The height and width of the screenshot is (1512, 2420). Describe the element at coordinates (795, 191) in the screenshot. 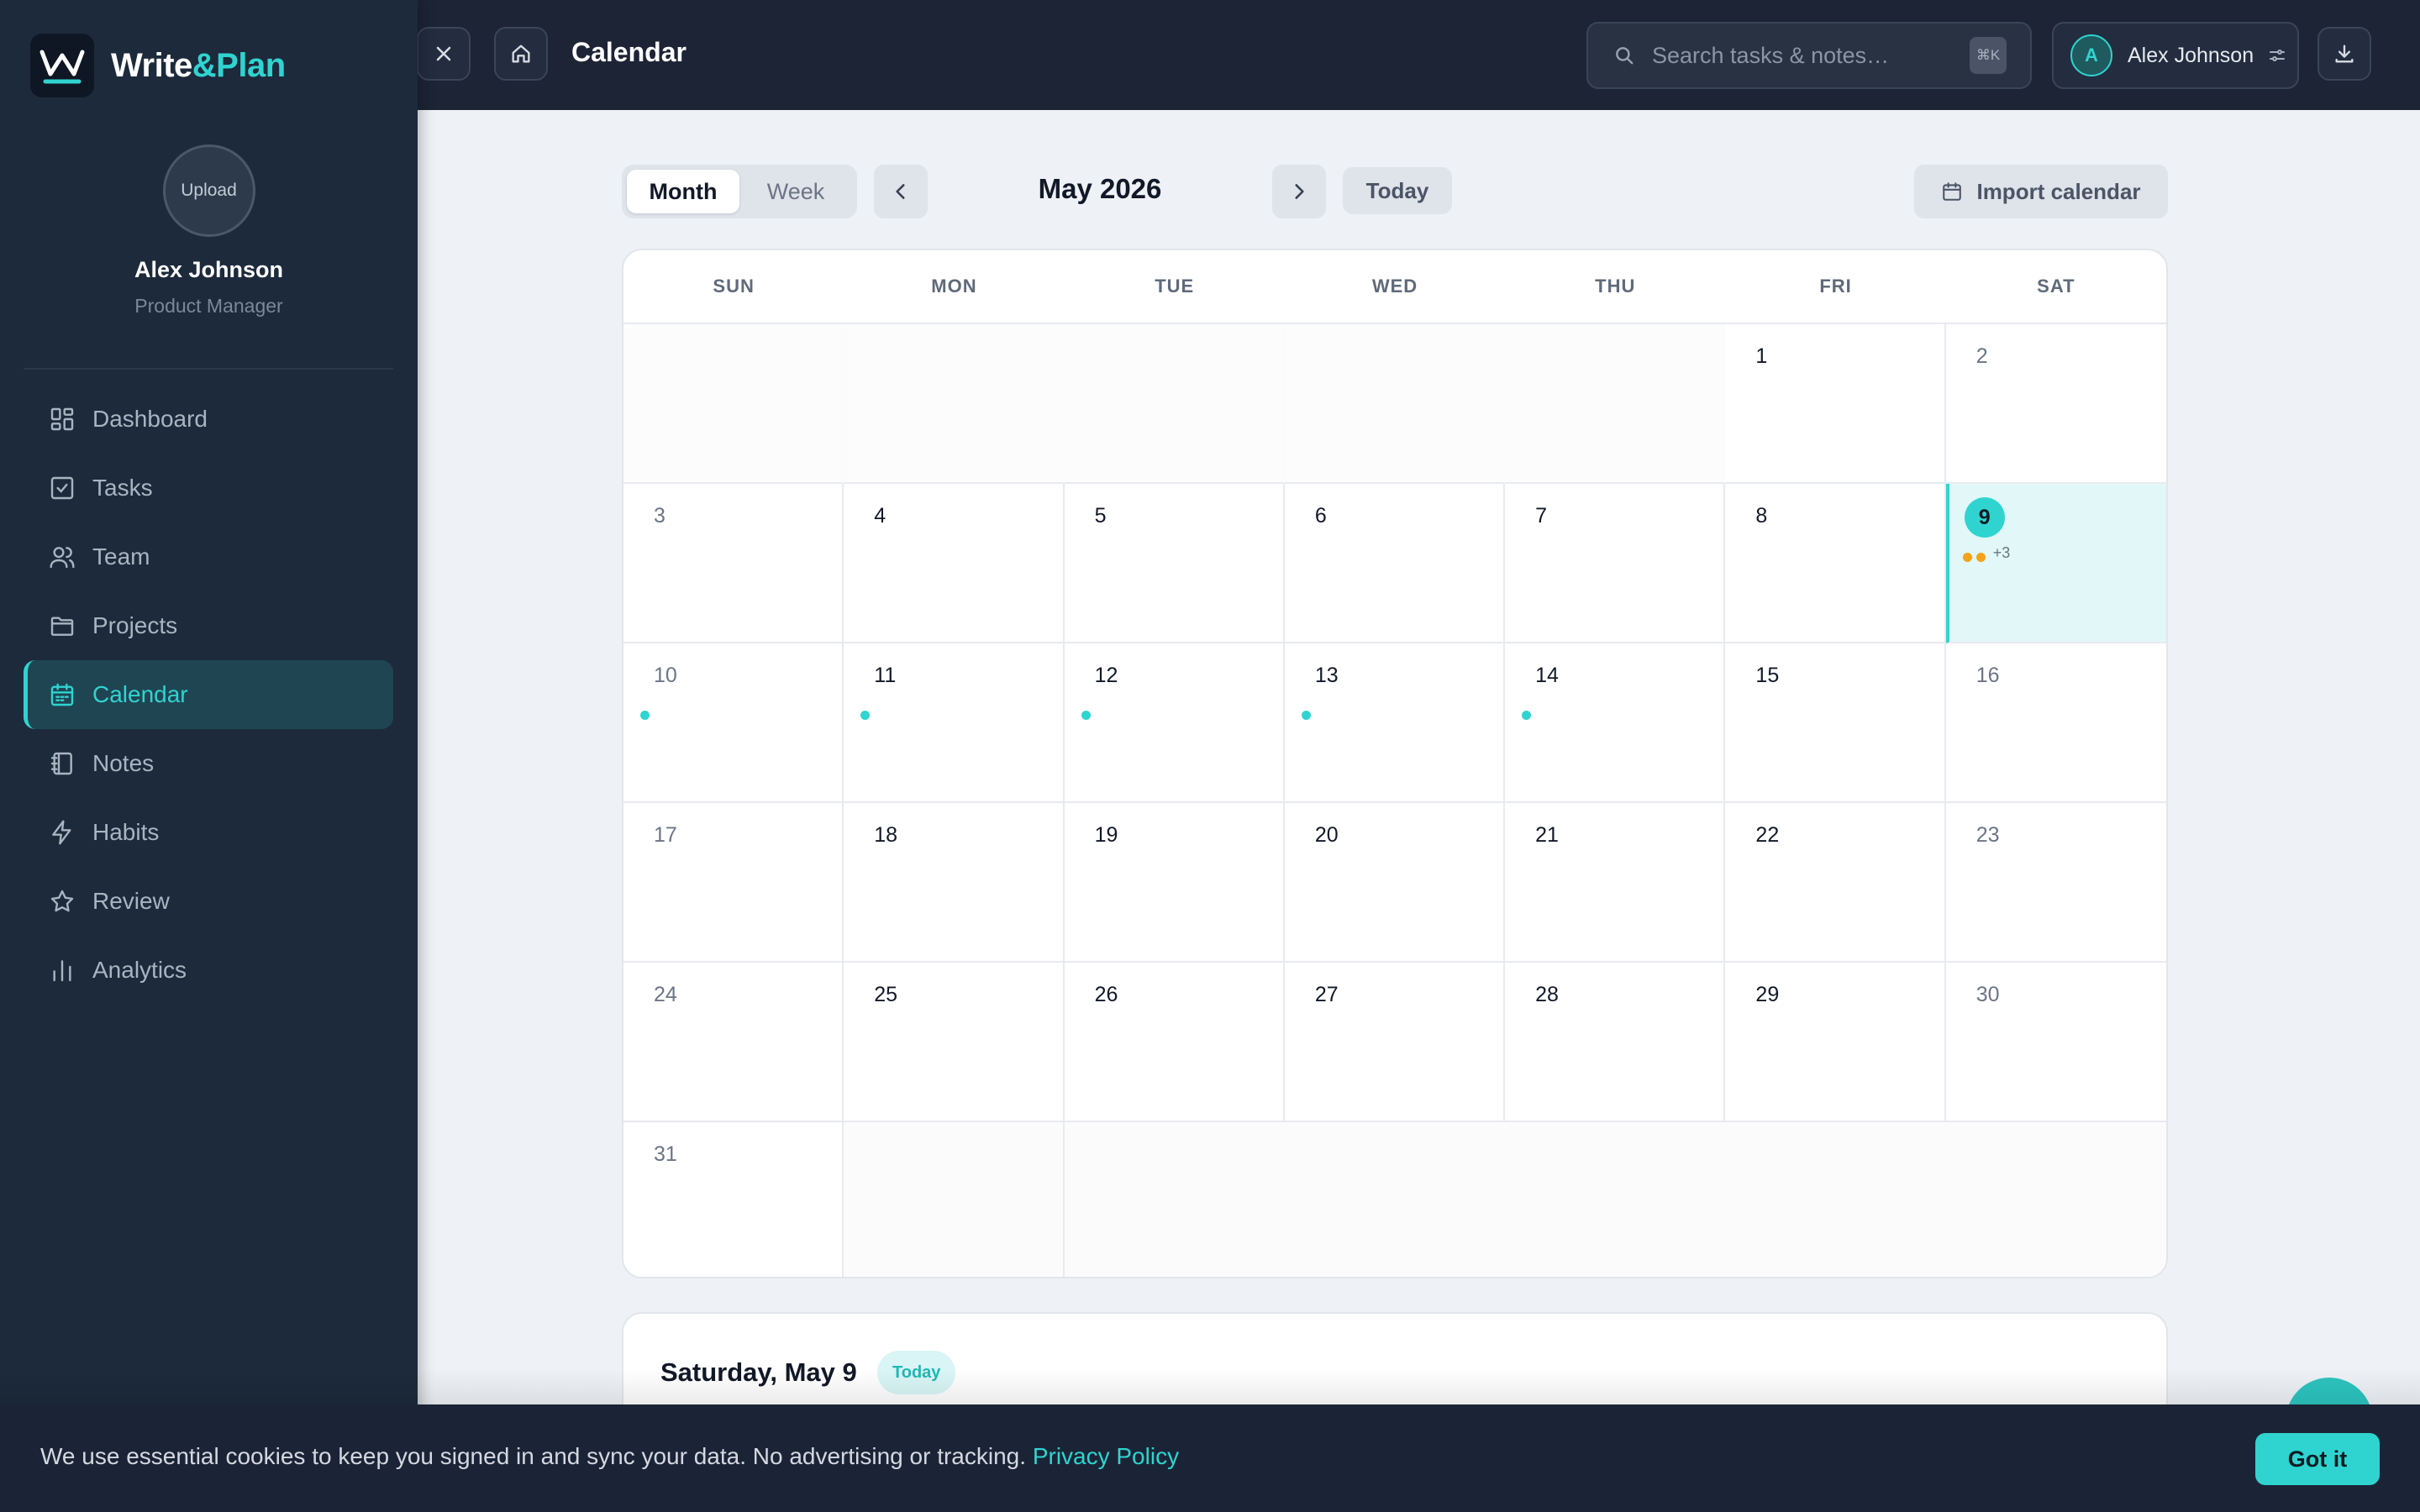

I see `view-week-button: Week` at that location.